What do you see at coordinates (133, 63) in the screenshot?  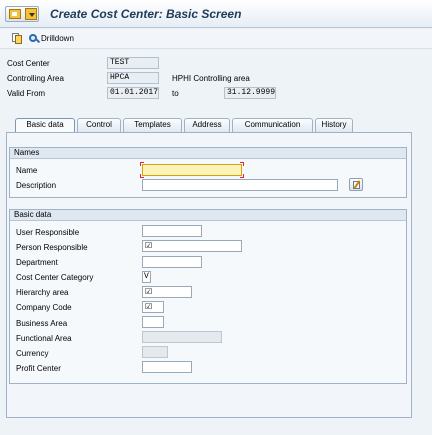 I see `cost-center-field: TEST` at bounding box center [133, 63].